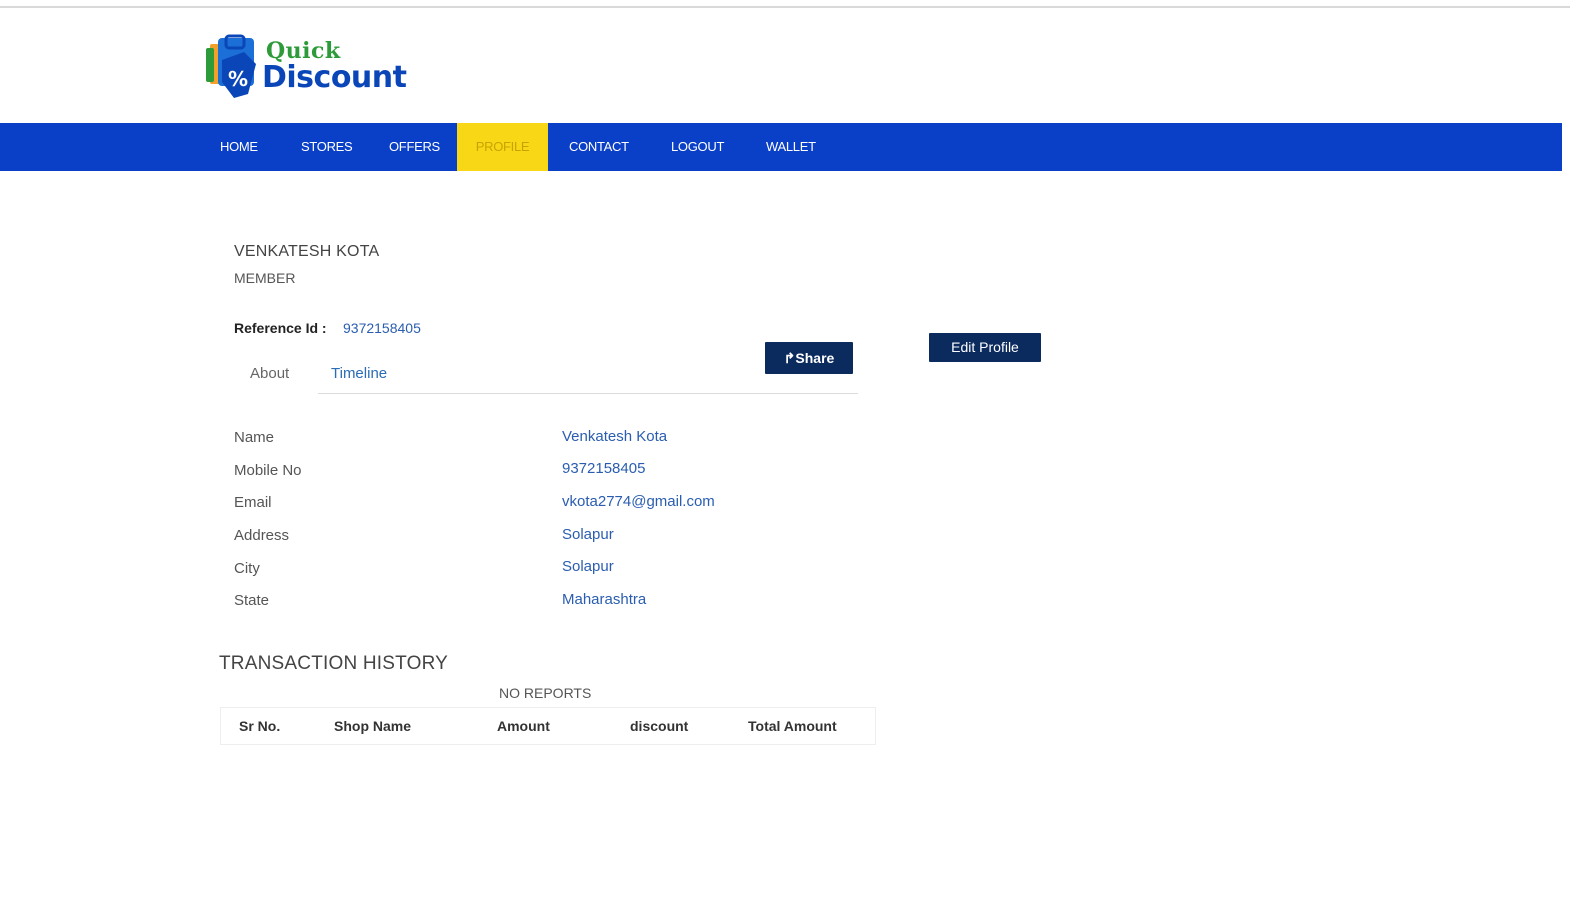 Image resolution: width=1584 pixels, height=900 pixels. What do you see at coordinates (523, 726) in the screenshot?
I see `column-amount: Amount` at bounding box center [523, 726].